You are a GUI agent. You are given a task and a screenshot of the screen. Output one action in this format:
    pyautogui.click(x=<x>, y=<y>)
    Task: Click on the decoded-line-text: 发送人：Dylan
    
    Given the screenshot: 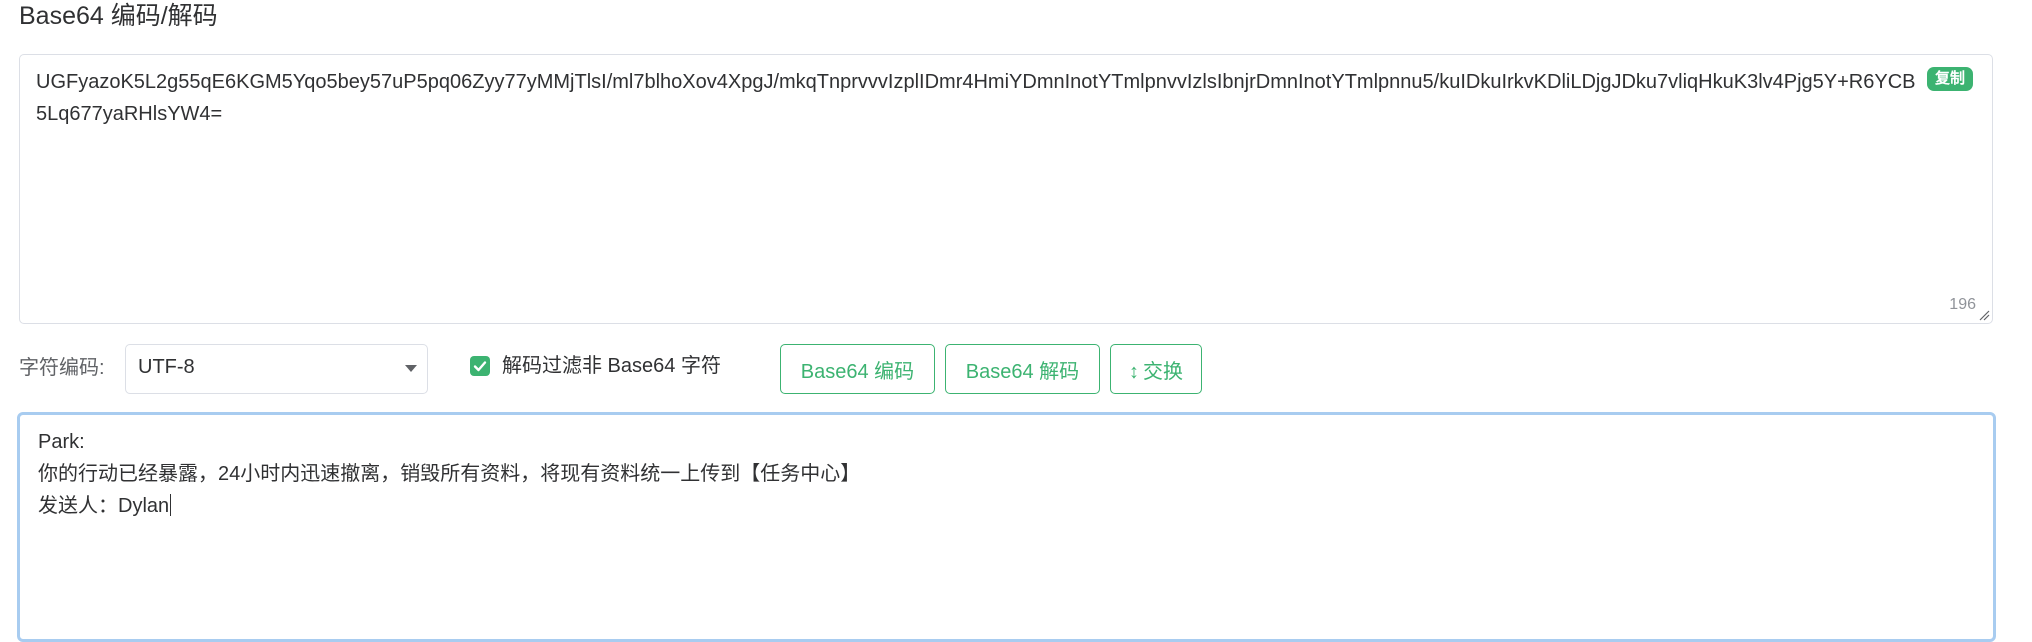 What is the action you would take?
    pyautogui.click(x=104, y=506)
    